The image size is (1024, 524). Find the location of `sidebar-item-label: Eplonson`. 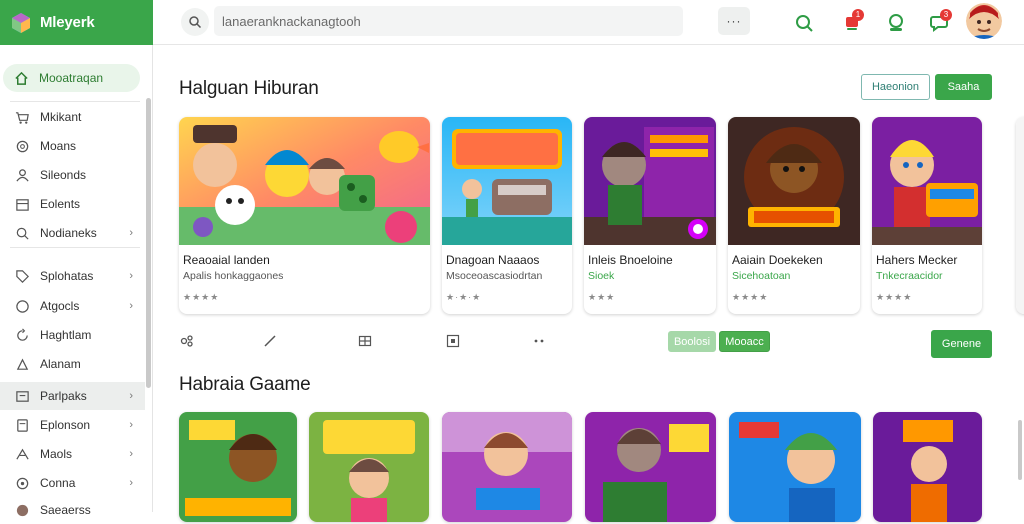

sidebar-item-label: Eplonson is located at coordinates (65, 425).